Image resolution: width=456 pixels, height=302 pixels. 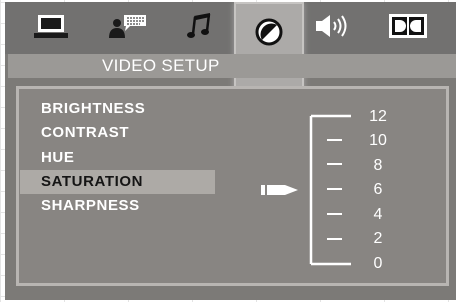 I want to click on scale-label-2: 2, so click(x=378, y=238).